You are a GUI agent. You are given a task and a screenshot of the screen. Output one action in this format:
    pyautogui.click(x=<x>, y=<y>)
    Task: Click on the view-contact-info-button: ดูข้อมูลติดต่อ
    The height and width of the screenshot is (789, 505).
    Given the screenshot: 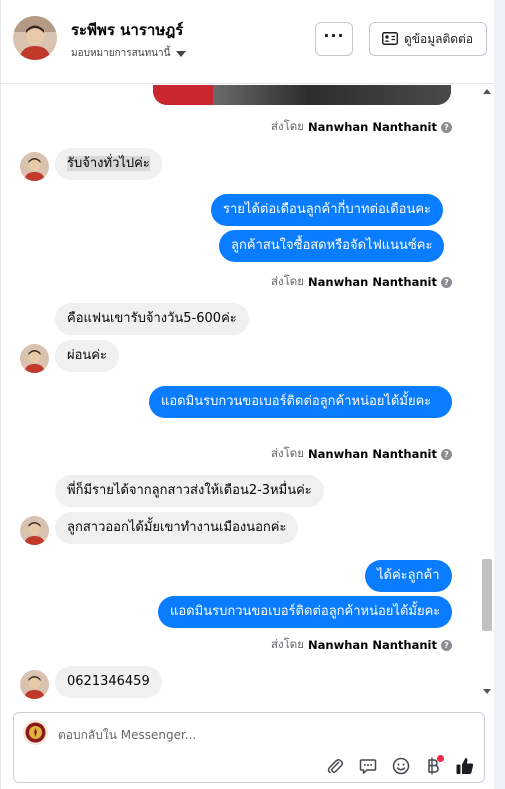 What is the action you would take?
    pyautogui.click(x=428, y=39)
    